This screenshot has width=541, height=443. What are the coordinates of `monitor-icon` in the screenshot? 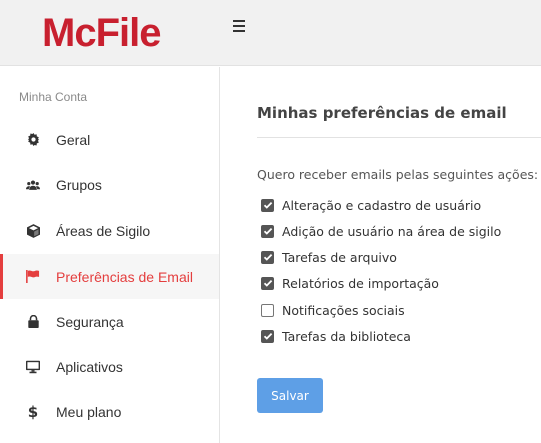 It's located at (33, 367).